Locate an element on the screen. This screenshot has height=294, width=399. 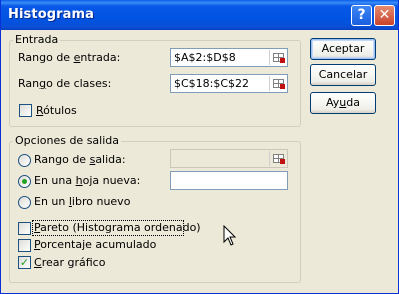
new-book-label: En un libro nuevo is located at coordinates (82, 201).